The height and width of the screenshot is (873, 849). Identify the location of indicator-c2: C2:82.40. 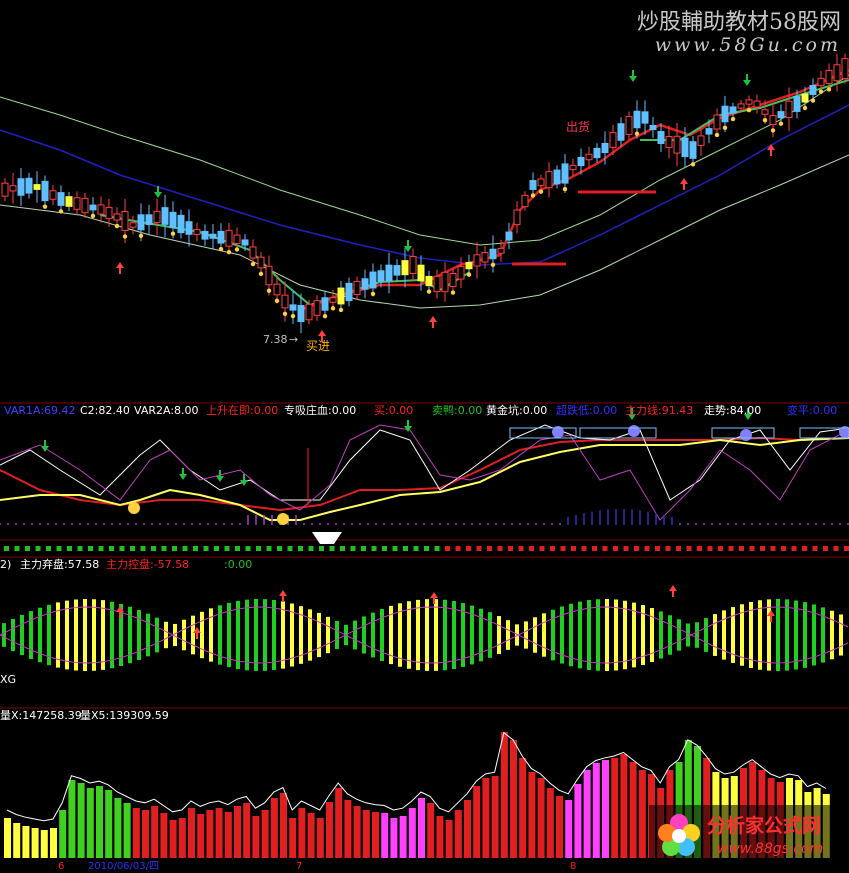
(105, 410).